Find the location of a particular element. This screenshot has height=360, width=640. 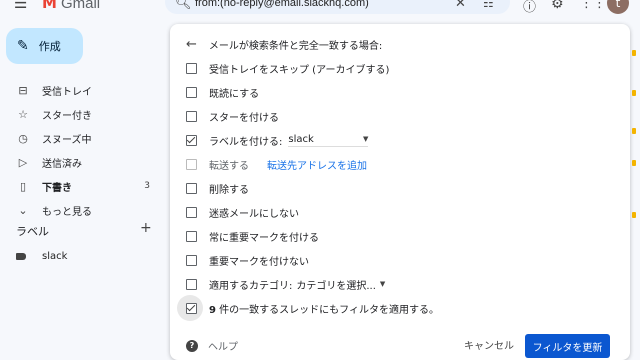

search-bar: 🔍︎ from:(no-reply@email.slackhq.com) ✕ ☷ is located at coordinates (337, 7).